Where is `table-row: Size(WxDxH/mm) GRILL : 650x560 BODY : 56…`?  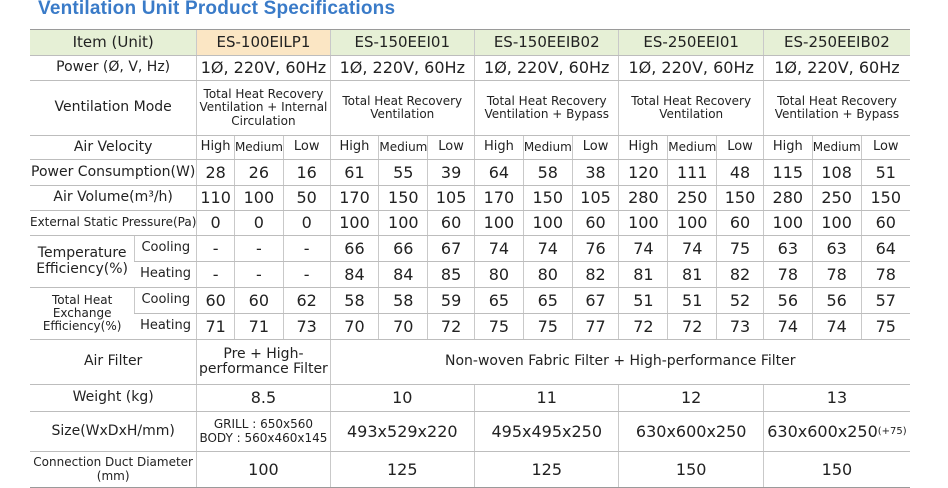 table-row: Size(WxDxH/mm) GRILL : 650x560 BODY : 56… is located at coordinates (470, 431).